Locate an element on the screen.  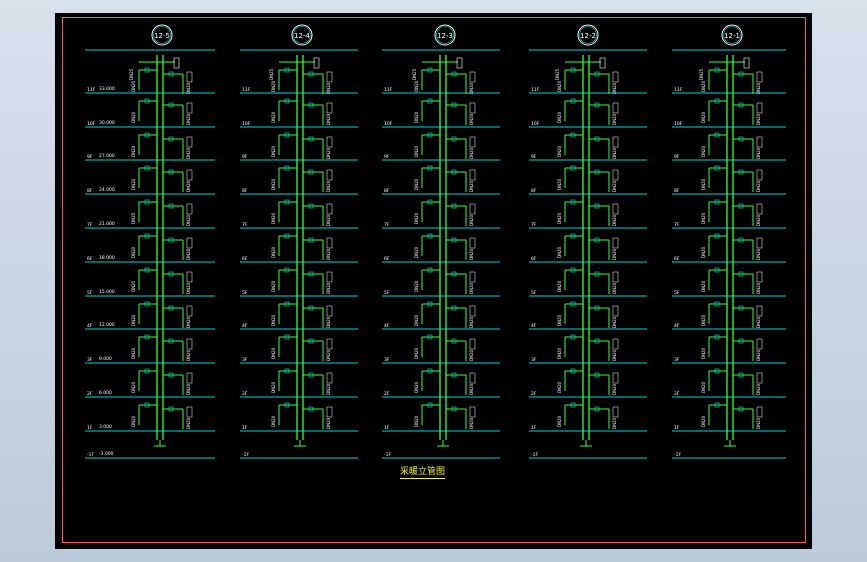
elevation-label: 9.000 is located at coordinates (105, 359).